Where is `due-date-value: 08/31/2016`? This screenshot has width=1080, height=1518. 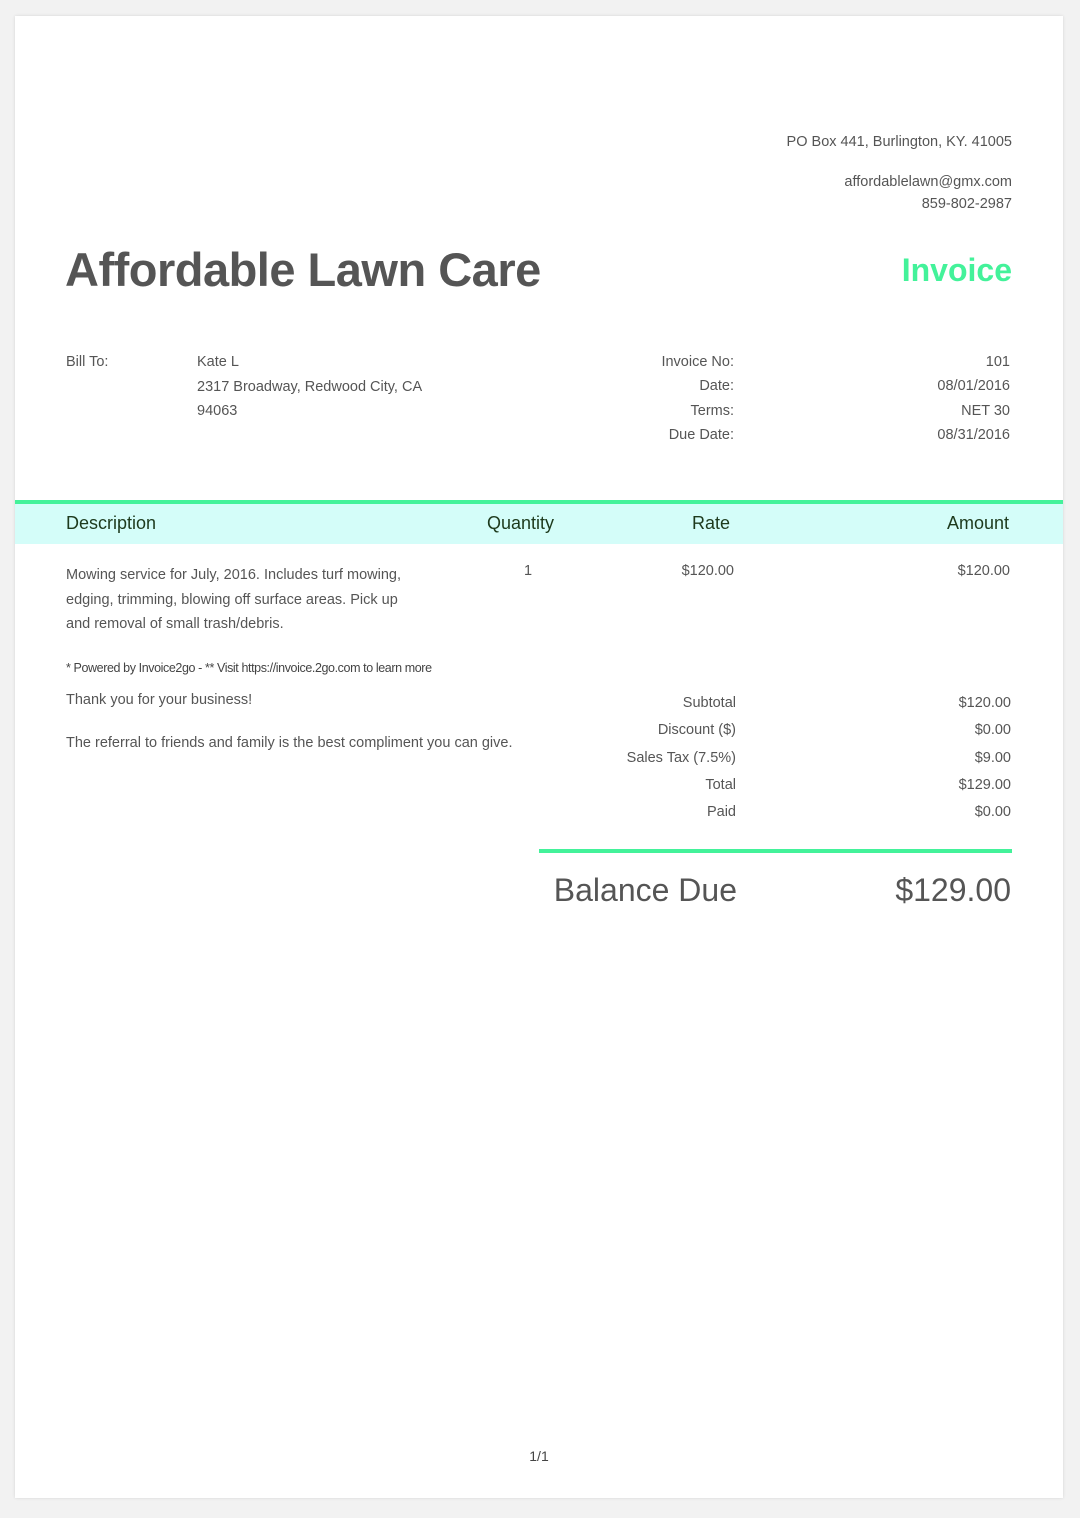 due-date-value: 08/31/2016 is located at coordinates (973, 434).